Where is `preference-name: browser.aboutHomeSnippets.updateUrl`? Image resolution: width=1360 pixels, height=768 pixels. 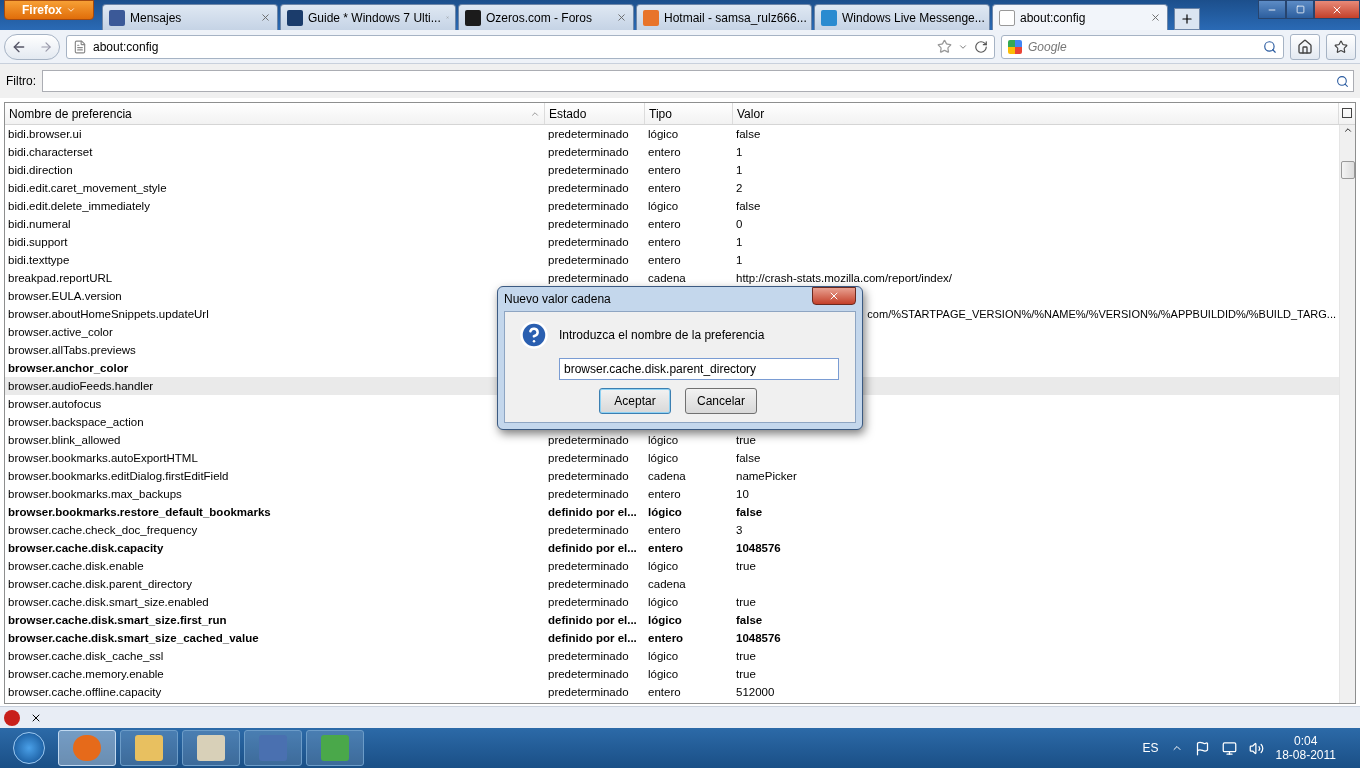 preference-name: browser.aboutHomeSnippets.updateUrl is located at coordinates (108, 314).